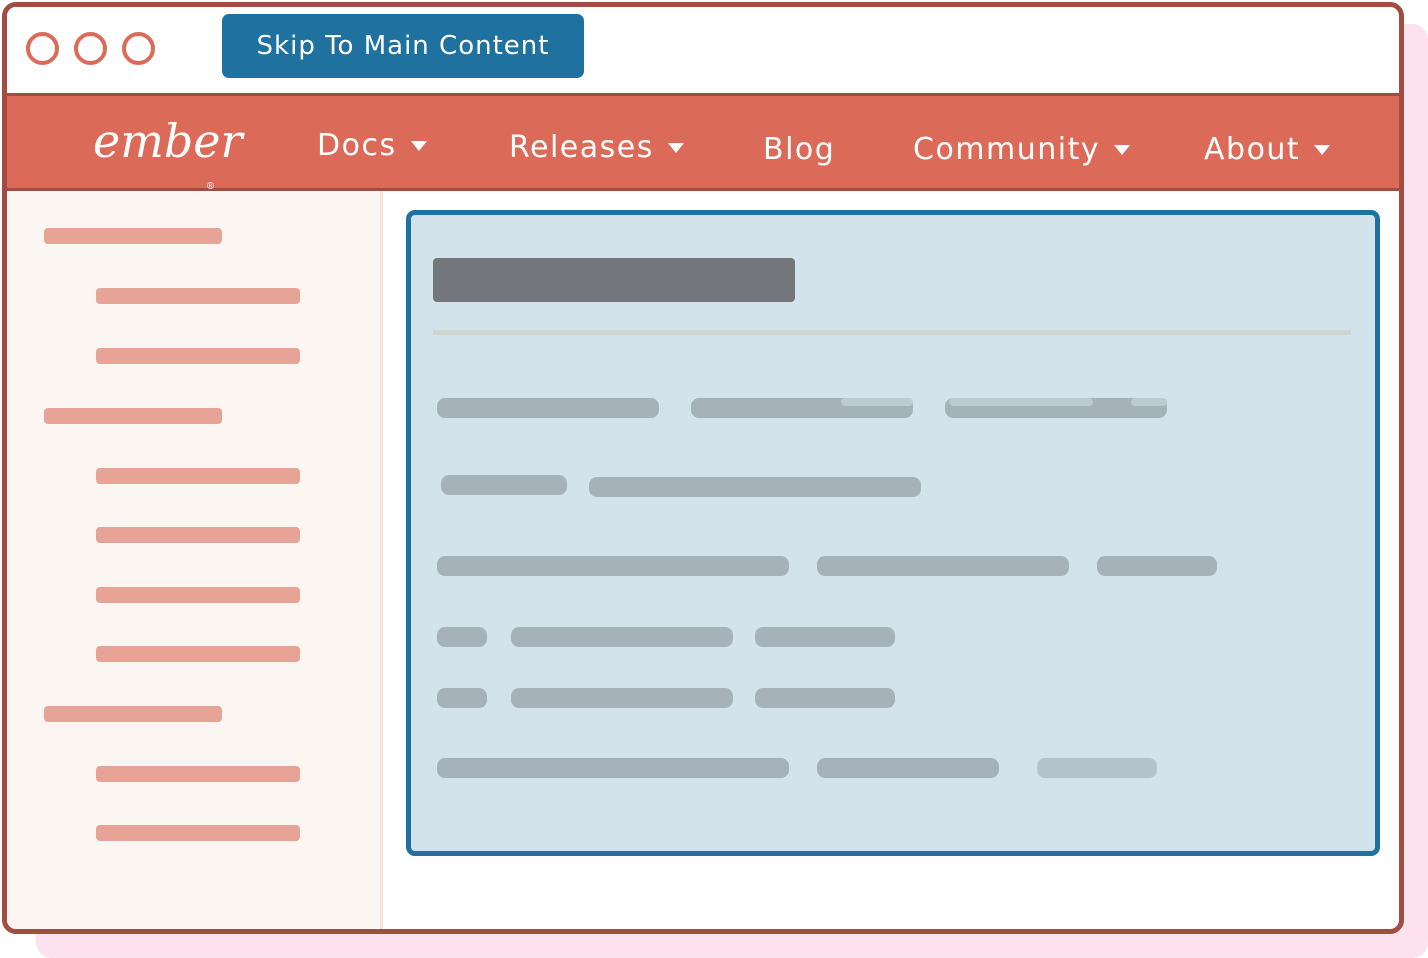 This screenshot has width=1428, height=958. I want to click on nav-item-docs: Docs, so click(372, 145).